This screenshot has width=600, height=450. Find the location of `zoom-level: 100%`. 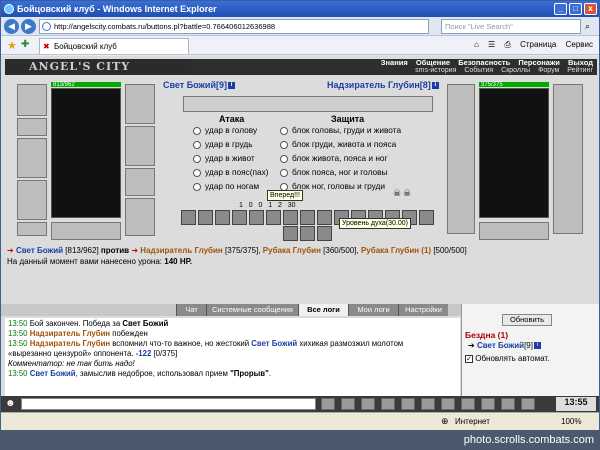

zoom-level: 100% is located at coordinates (571, 421).